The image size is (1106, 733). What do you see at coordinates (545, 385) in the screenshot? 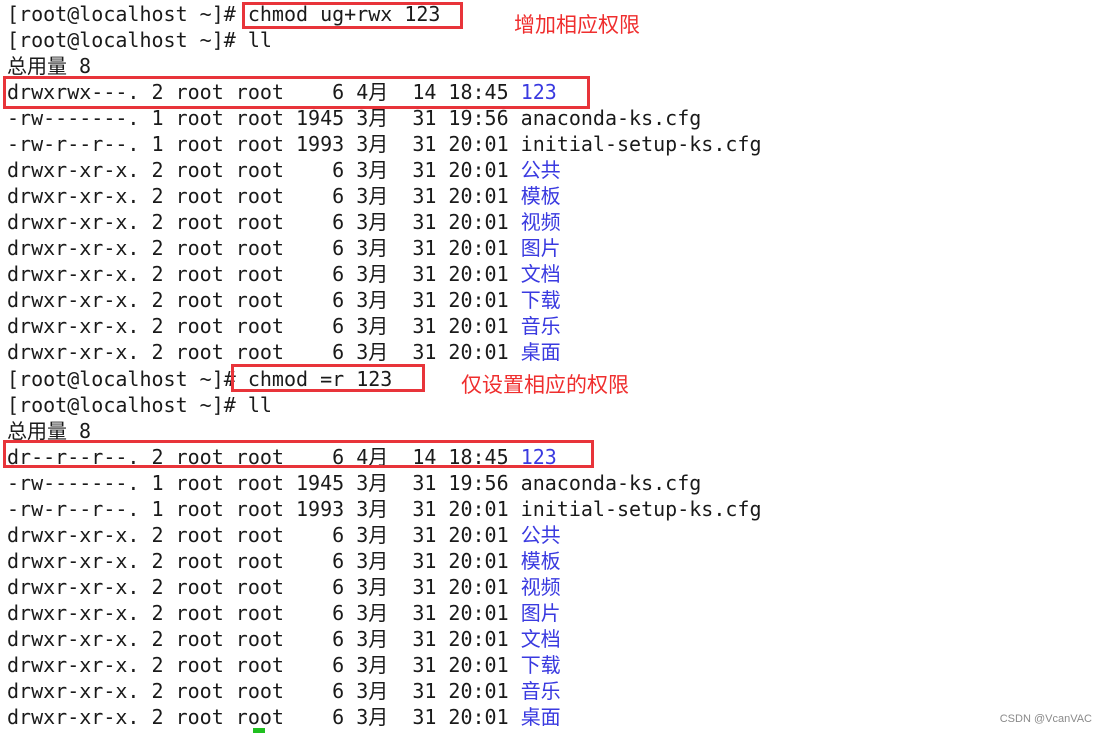
I see `annotation-set-permissions: 仅设置相应的权限` at bounding box center [545, 385].